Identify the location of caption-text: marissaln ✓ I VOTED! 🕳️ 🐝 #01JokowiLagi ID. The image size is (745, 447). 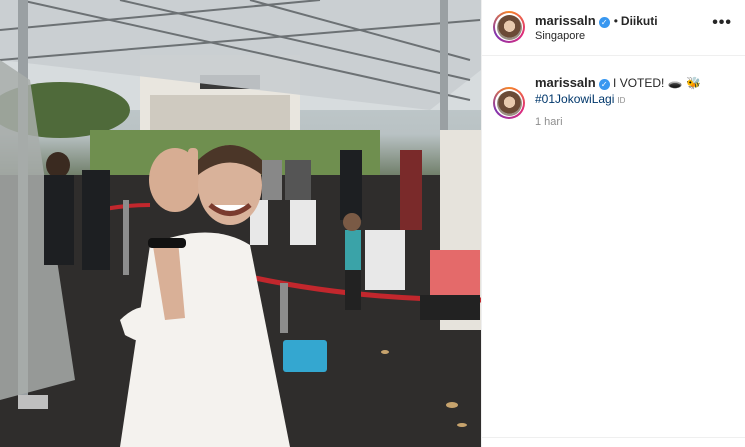
(635, 92).